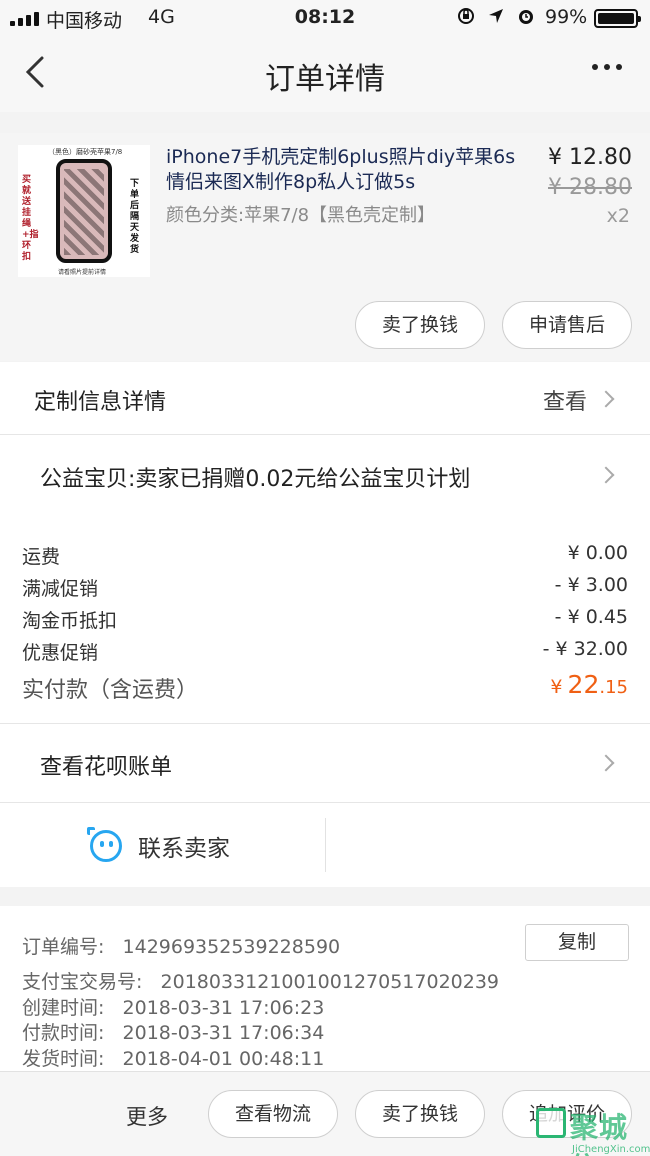  Describe the element at coordinates (325, 18) in the screenshot. I see `status-bar: 中国移动 4G 08:12 99%` at that location.